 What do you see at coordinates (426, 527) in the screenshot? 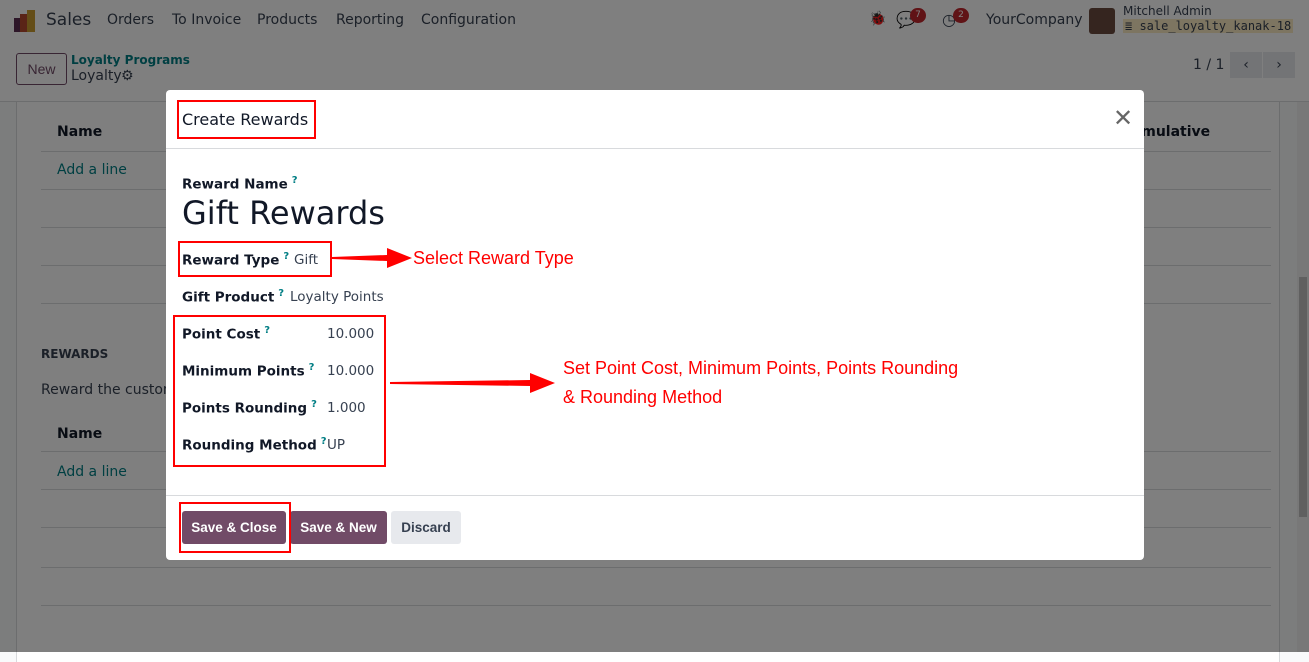
I see `discard-button: Discard` at bounding box center [426, 527].